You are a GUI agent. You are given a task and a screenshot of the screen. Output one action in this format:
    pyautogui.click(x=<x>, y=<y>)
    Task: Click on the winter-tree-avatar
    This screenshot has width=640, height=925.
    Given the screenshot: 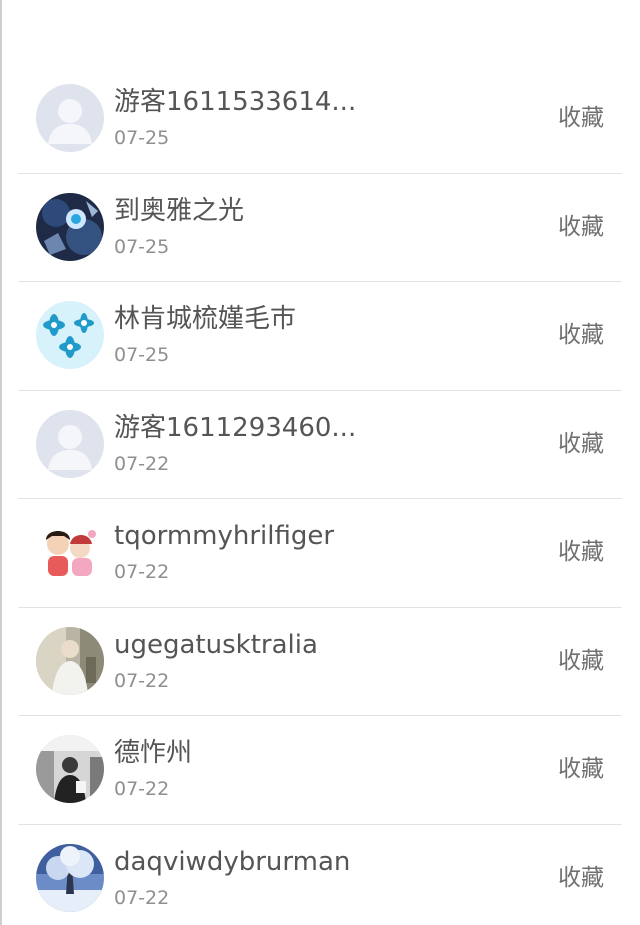 What is the action you would take?
    pyautogui.click(x=70, y=877)
    